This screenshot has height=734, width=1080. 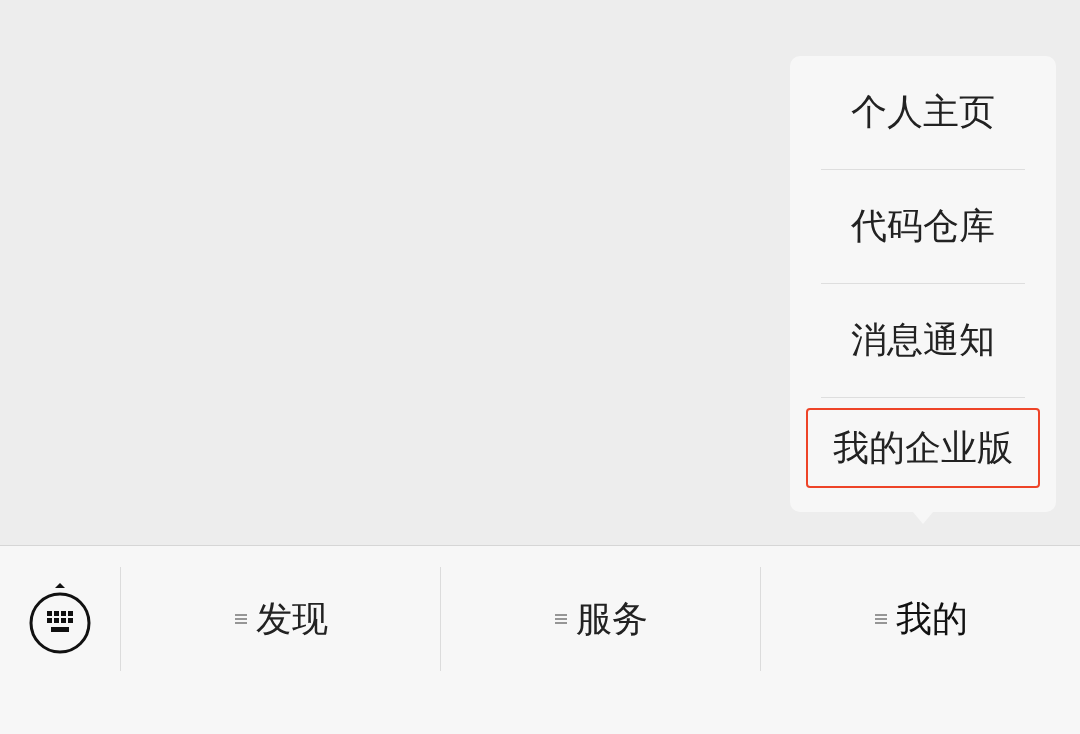 What do you see at coordinates (280, 619) in the screenshot?
I see `menu-tab: 发现` at bounding box center [280, 619].